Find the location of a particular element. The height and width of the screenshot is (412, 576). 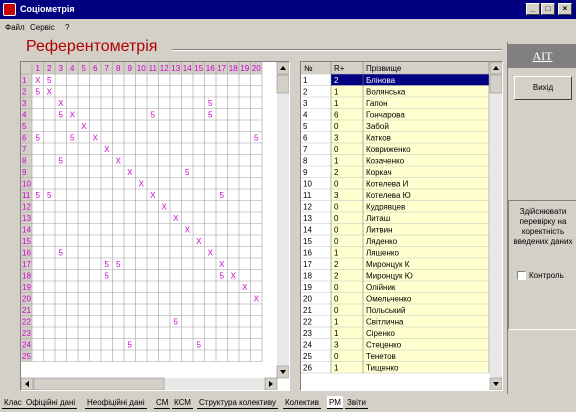

list-row-number: 10 is located at coordinates (307, 184).